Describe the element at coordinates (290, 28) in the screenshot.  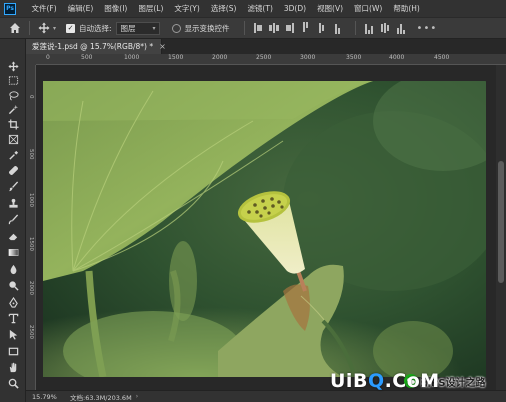
I see `align-right-edges-icon` at that location.